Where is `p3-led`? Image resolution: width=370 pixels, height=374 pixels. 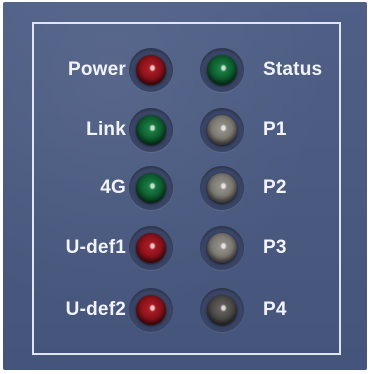
p3-led is located at coordinates (222, 248).